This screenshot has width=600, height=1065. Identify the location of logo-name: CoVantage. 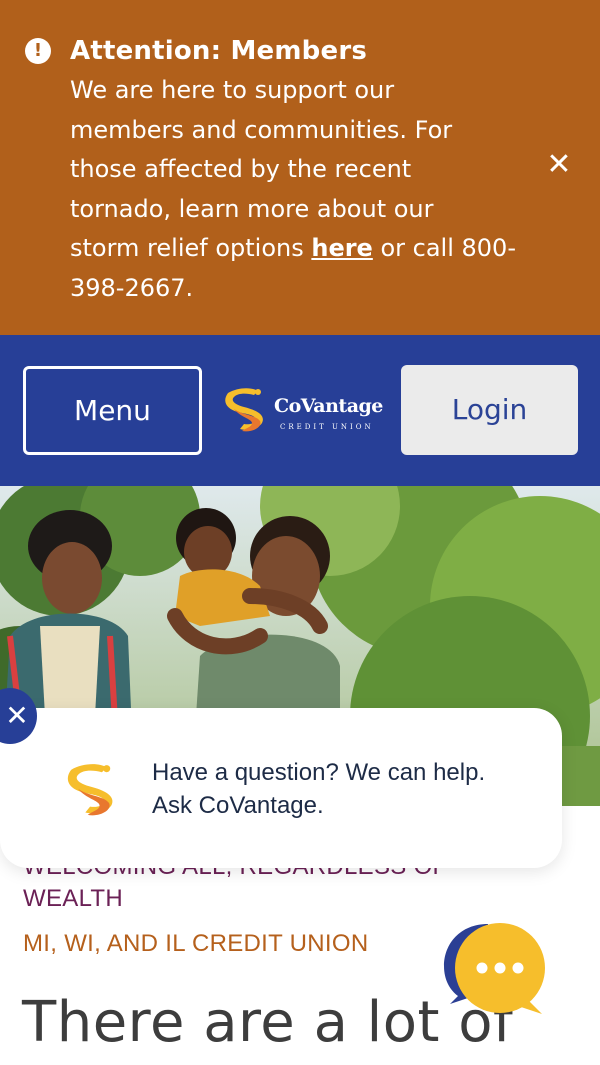
(328, 406).